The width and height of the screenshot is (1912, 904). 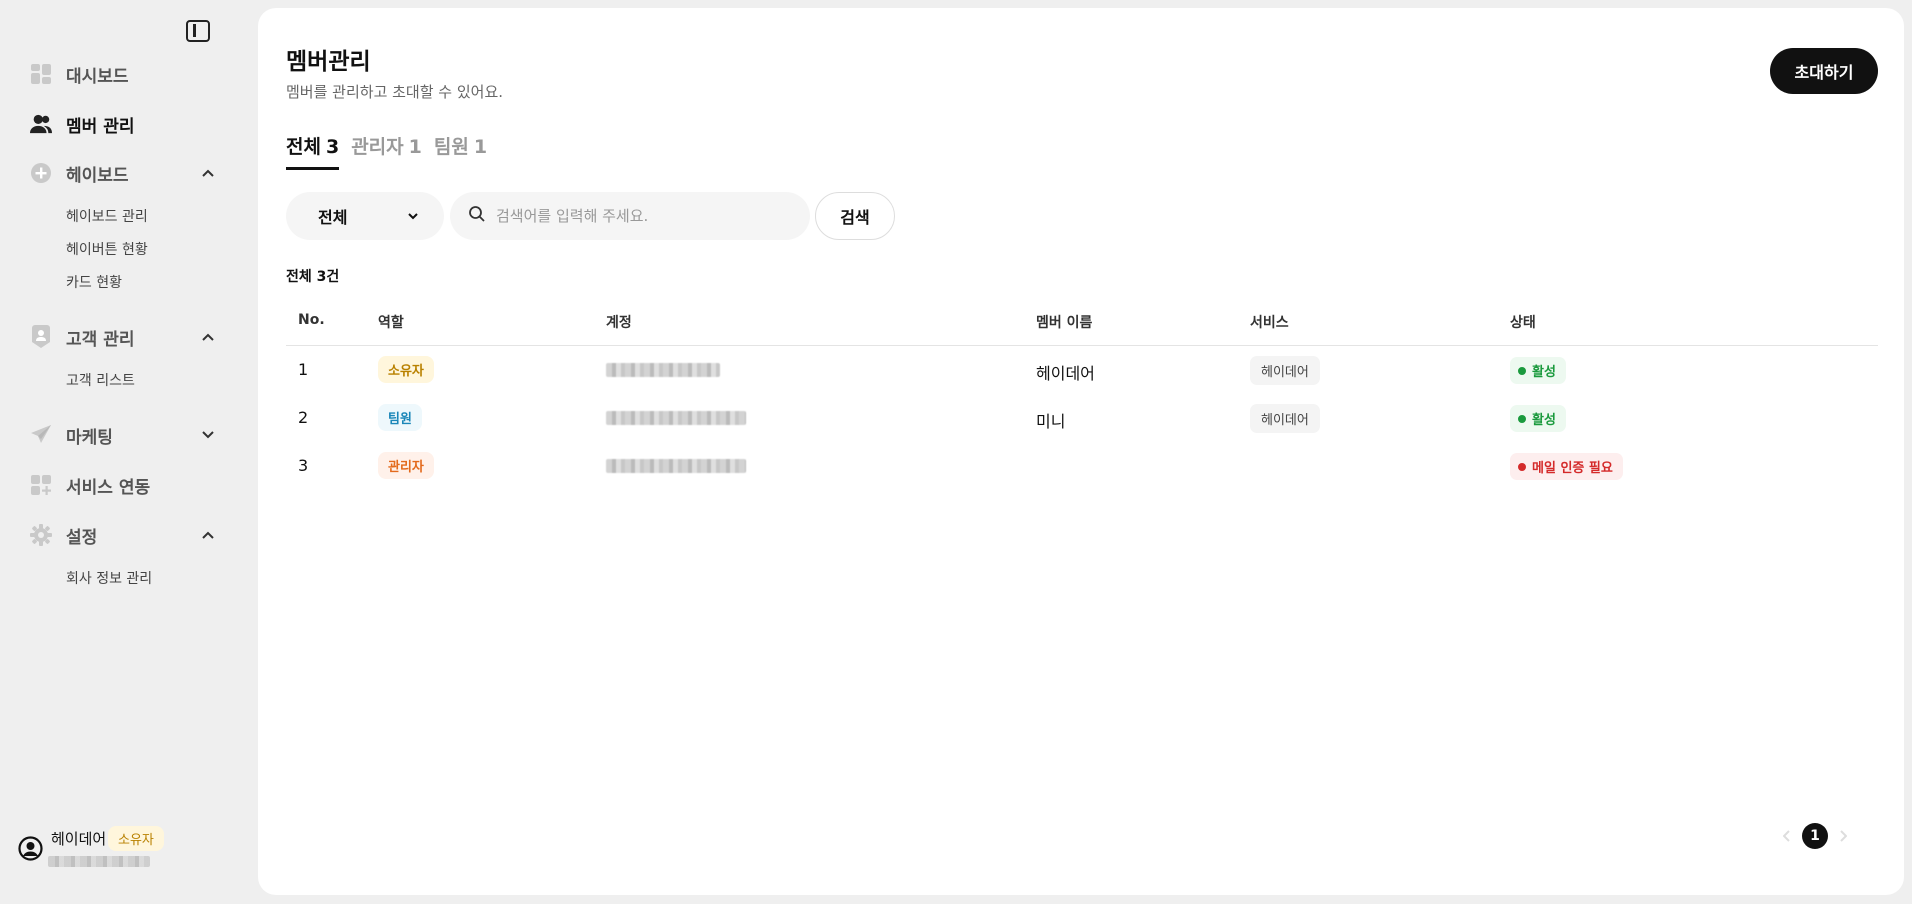 I want to click on cell-member-name: 헤이데어, so click(x=1065, y=373).